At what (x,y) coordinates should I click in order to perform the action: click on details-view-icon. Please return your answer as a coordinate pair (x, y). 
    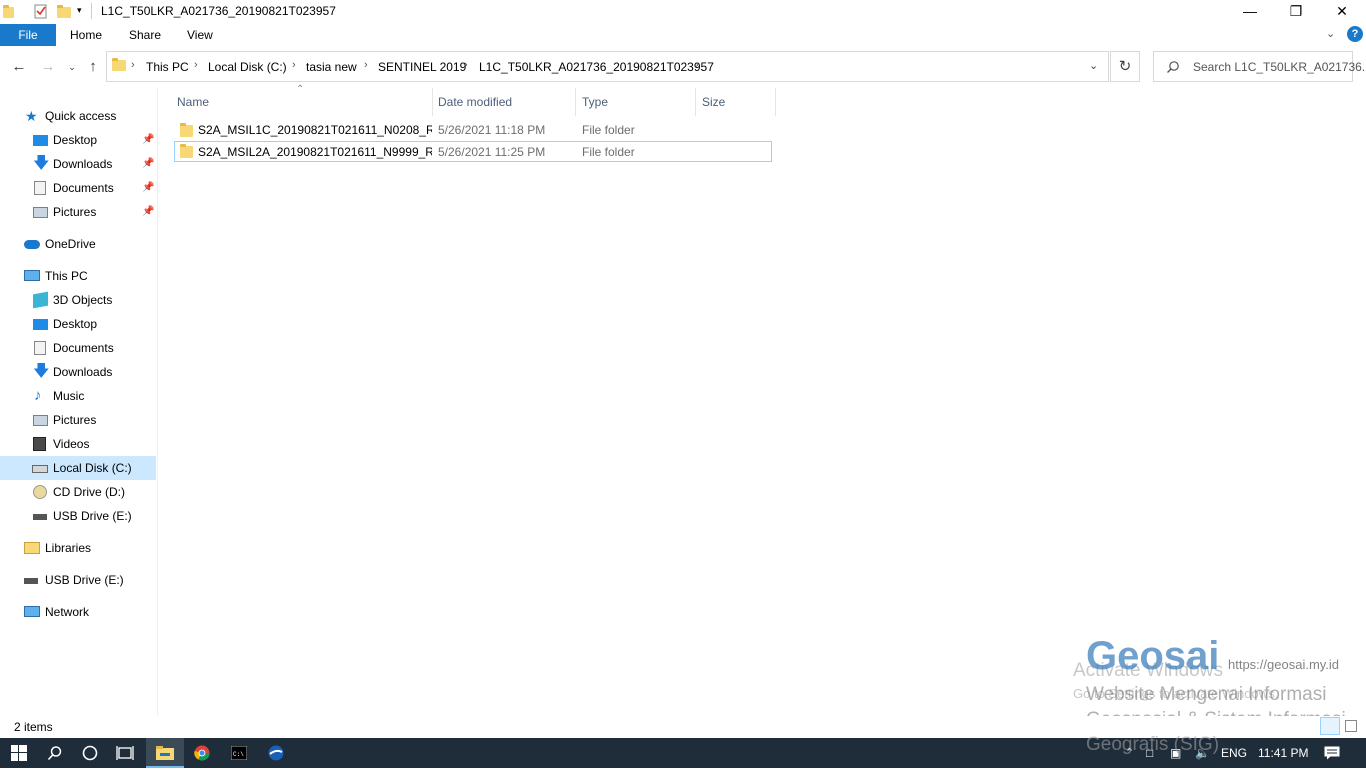
    Looking at the image, I should click on (1330, 726).